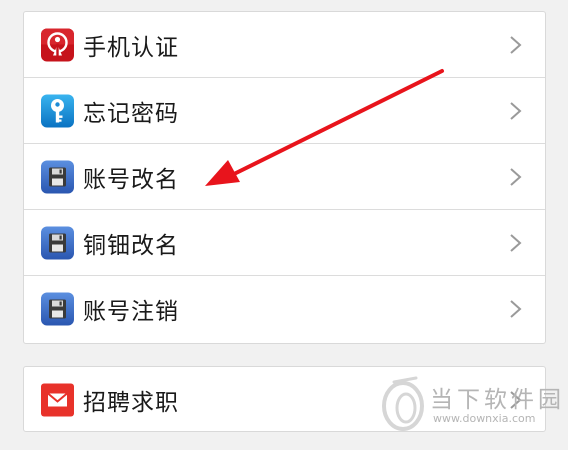 This screenshot has width=568, height=450. Describe the element at coordinates (284, 242) in the screenshot. I see `row-bronze-rename: 铜钿改名` at that location.